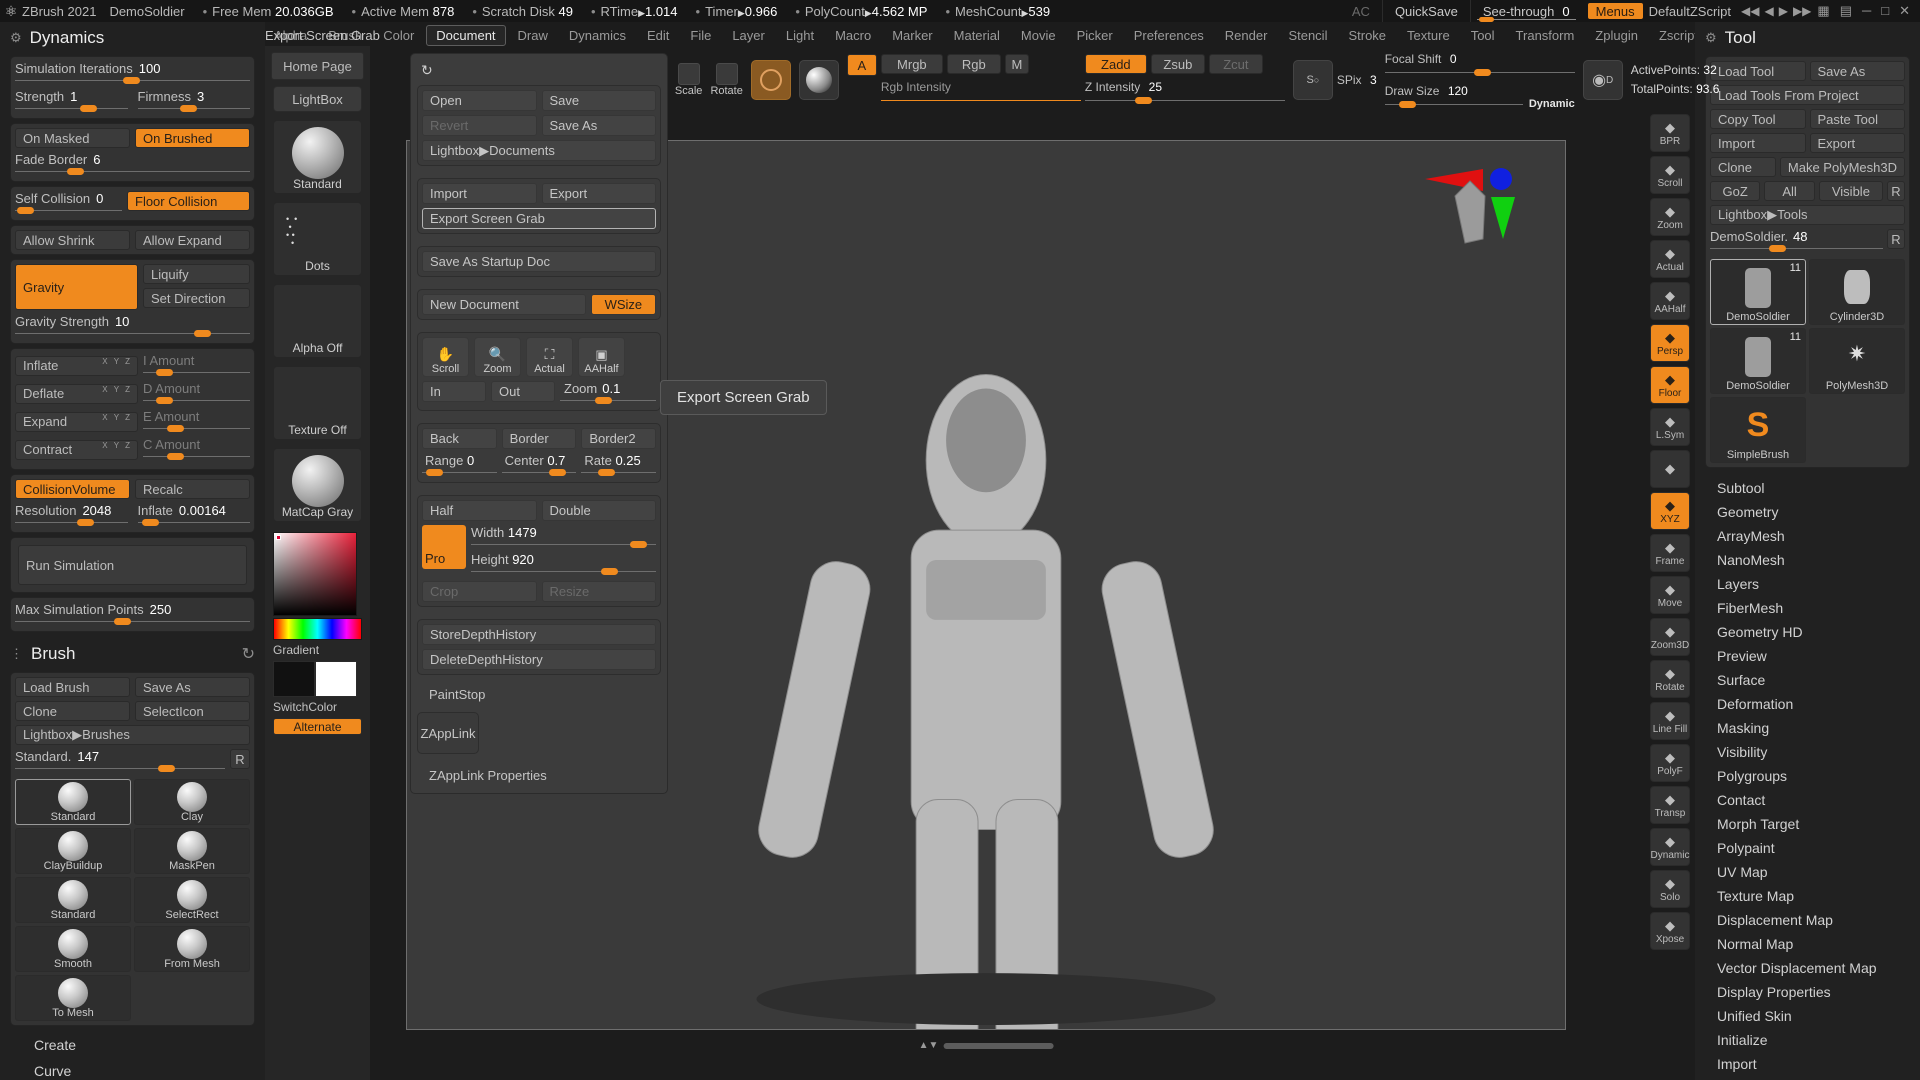 The width and height of the screenshot is (1920, 1080). Describe the element at coordinates (1807, 680) in the screenshot. I see `tool-section-surface: Surface` at that location.